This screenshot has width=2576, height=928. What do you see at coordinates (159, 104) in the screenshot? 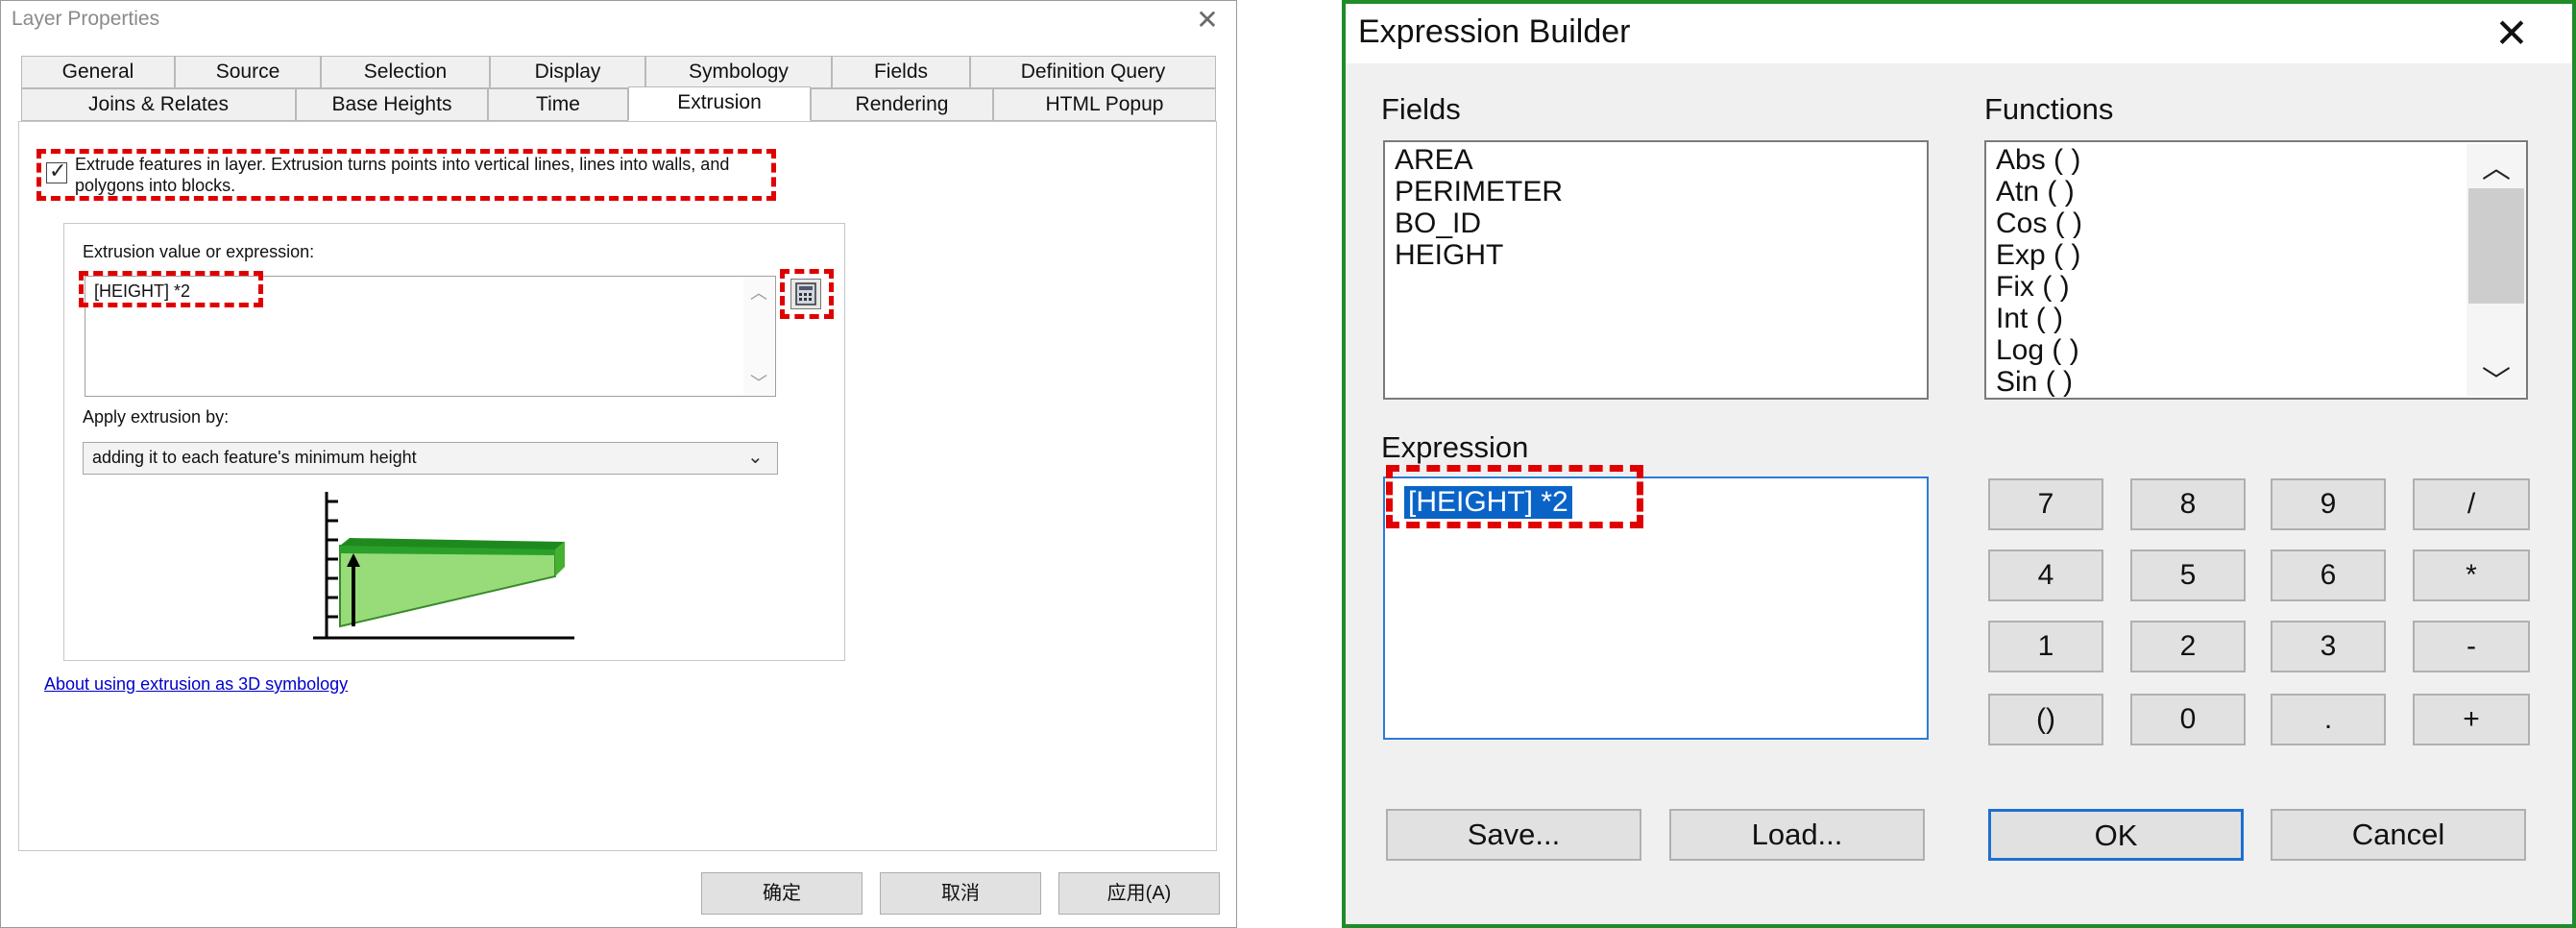
I see `tab-joins-relates: Joins & Relates` at bounding box center [159, 104].